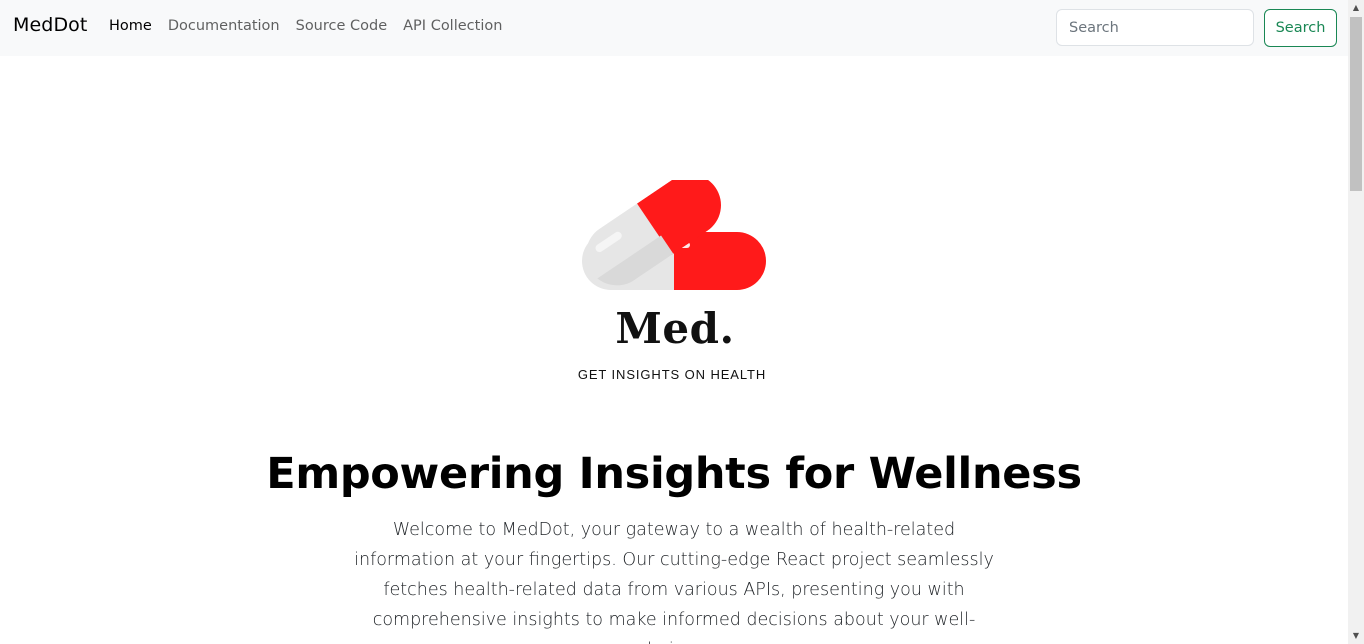 This screenshot has height=644, width=1364. I want to click on med-logo: Med. GET INSIGHTS ON HEALTH, so click(675, 285).